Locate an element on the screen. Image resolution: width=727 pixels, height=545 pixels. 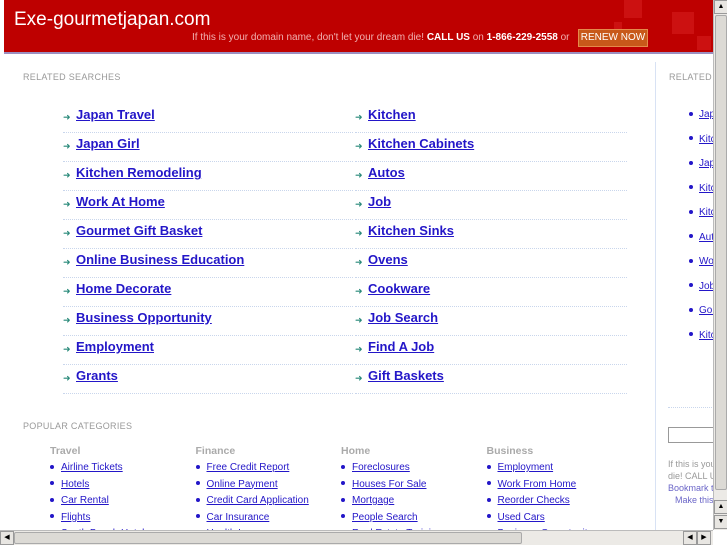
related-search-item: ➜ Japan Girl is located at coordinates (208, 147).